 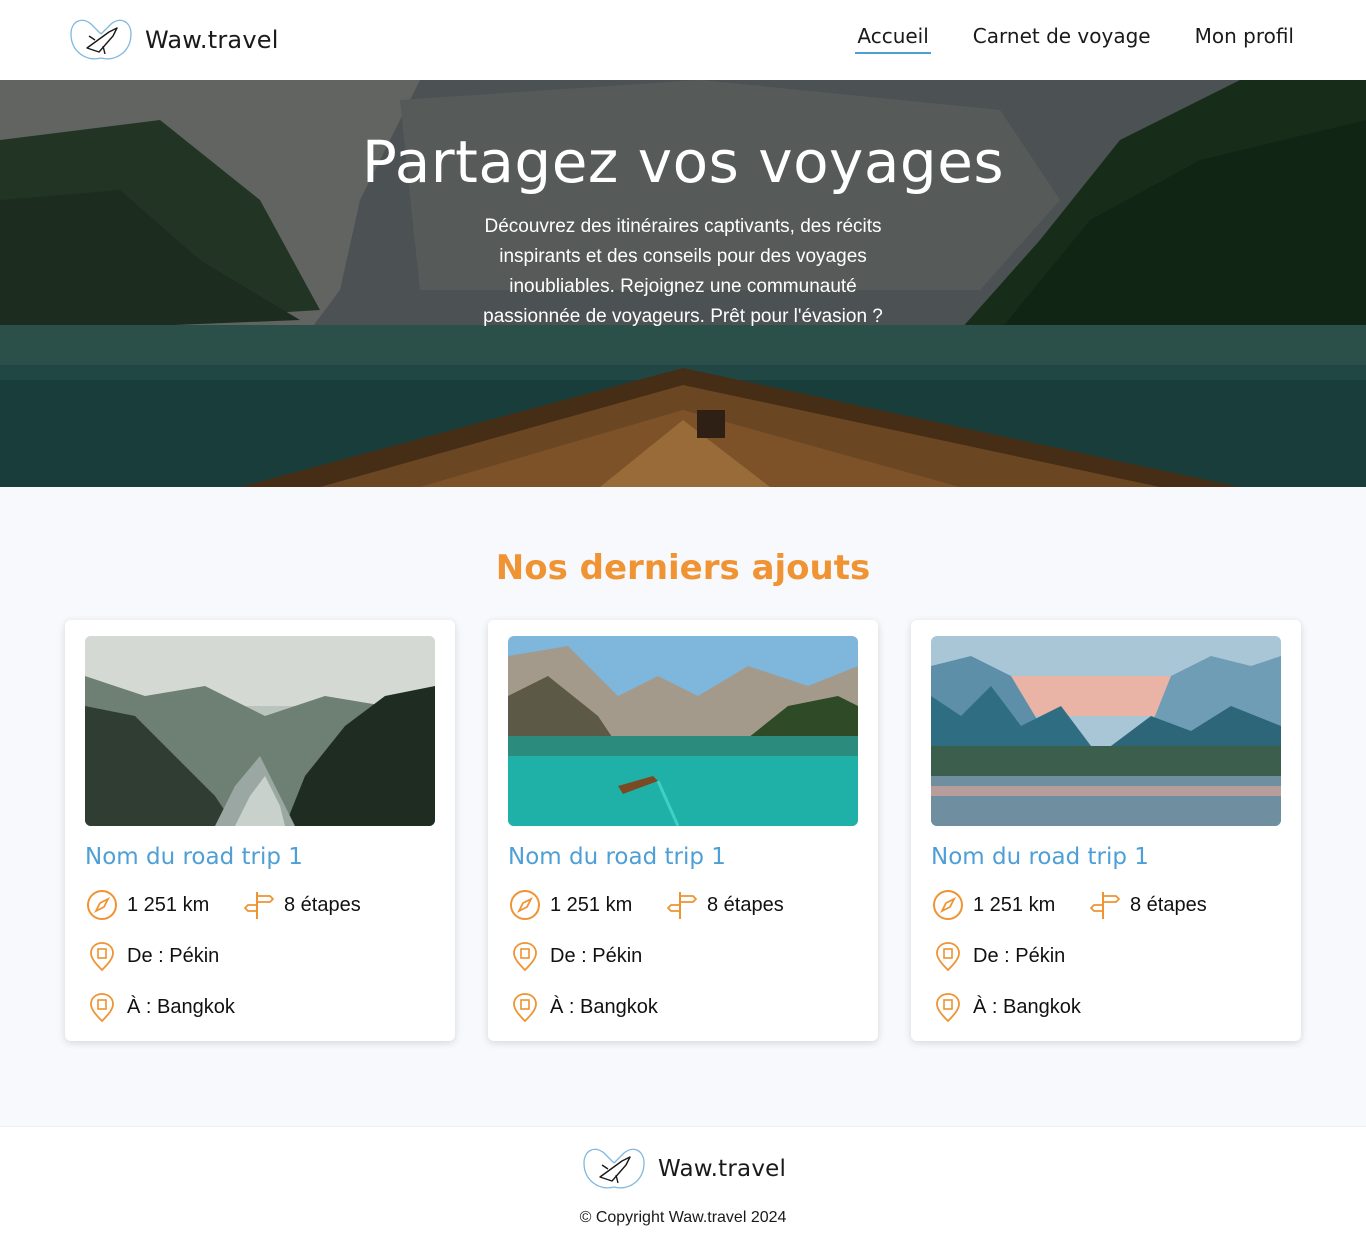 I want to click on brand-logo-link: Waw.travel, so click(x=174, y=40).